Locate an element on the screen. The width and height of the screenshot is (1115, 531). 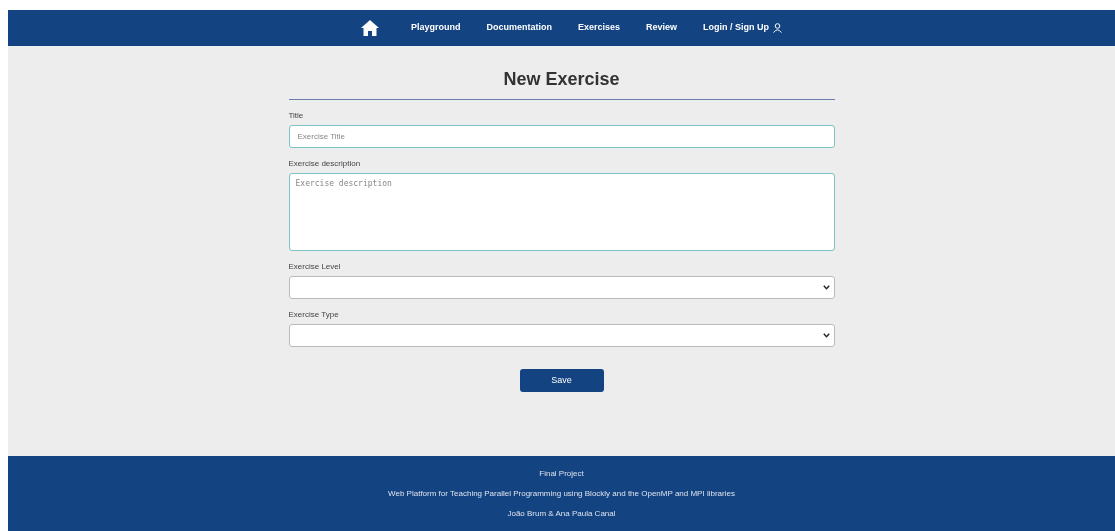
footer-text: Web Platform for Teaching Parallel Programming using Blockly and the OpenMP and MPI libraries is located at coordinates (561, 493).